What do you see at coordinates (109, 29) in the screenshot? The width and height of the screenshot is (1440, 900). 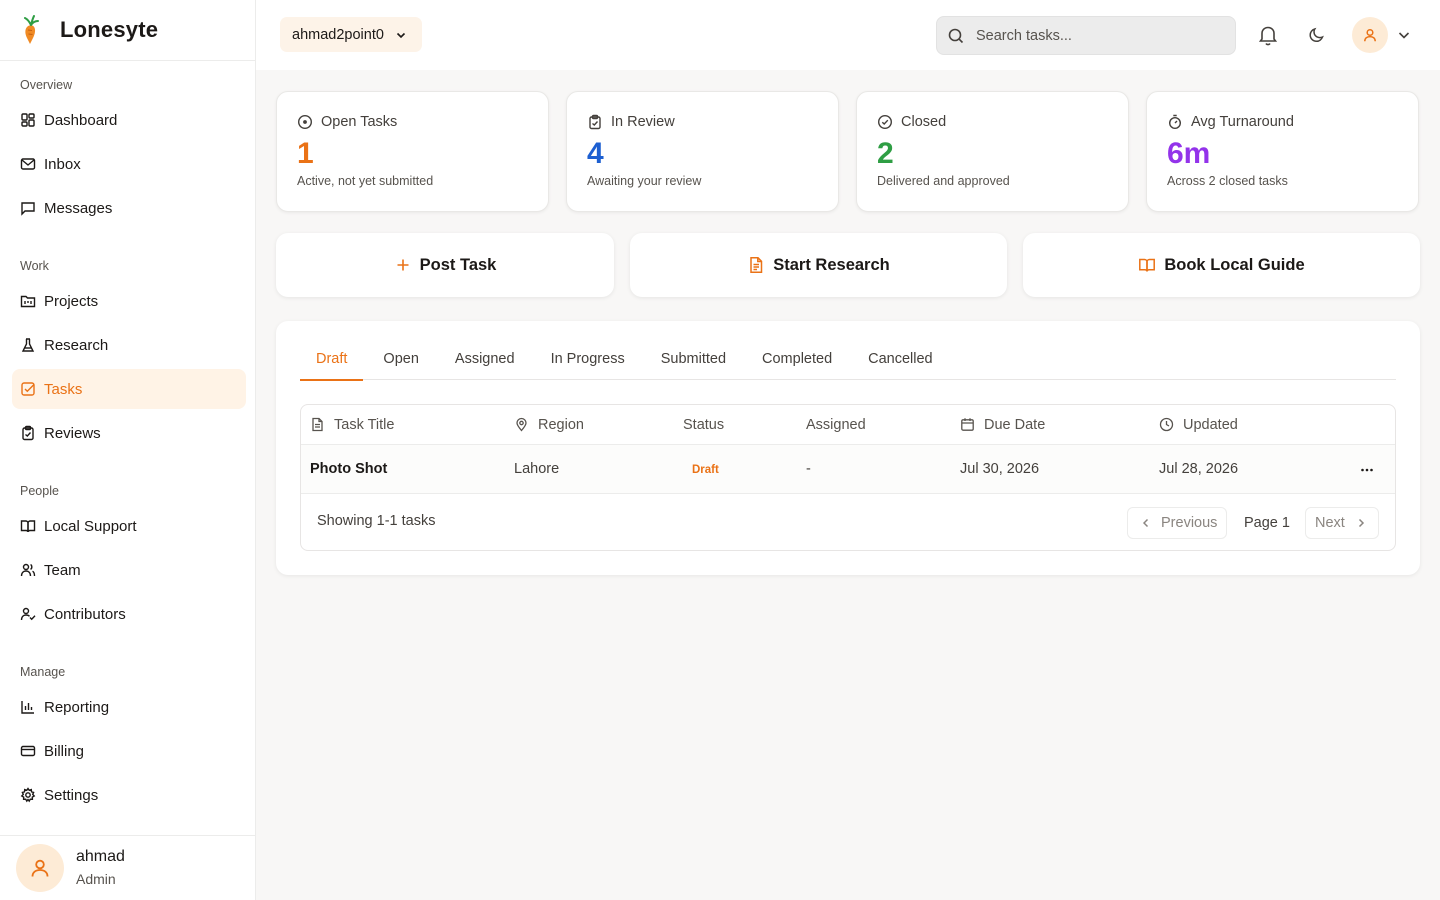 I see `brand-name: Lonesyte` at bounding box center [109, 29].